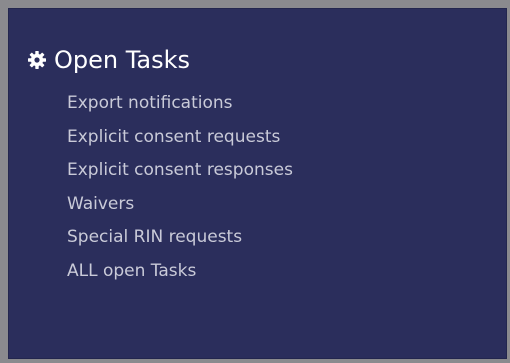  I want to click on task-link-special-rin-requests: Special RIN requests, so click(180, 238).